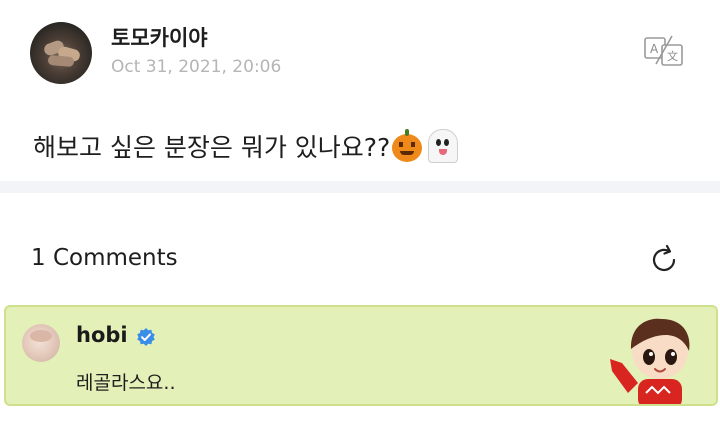 Image resolution: width=720 pixels, height=421 pixels. Describe the element at coordinates (102, 335) in the screenshot. I see `commenter-name: hobi` at that location.